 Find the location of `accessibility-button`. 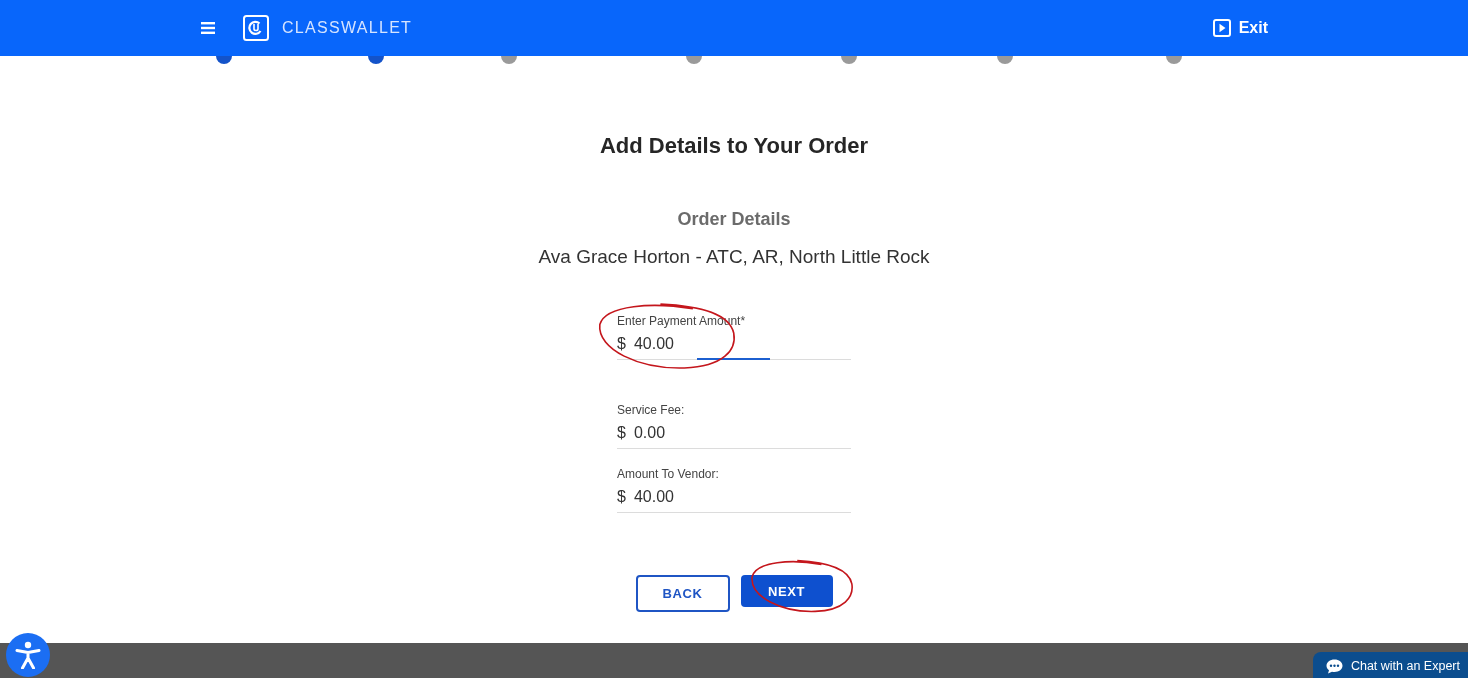

accessibility-button is located at coordinates (28, 655).